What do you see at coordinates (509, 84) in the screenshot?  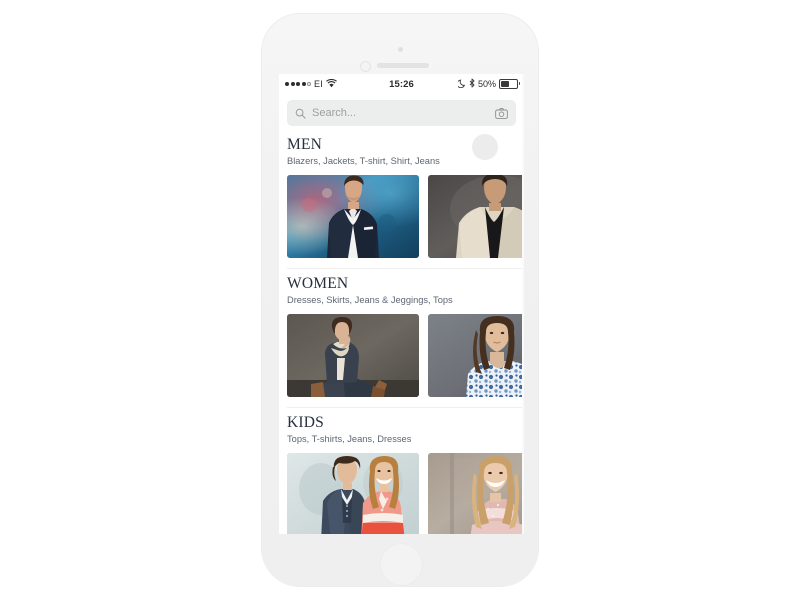 I see `battery-icon` at bounding box center [509, 84].